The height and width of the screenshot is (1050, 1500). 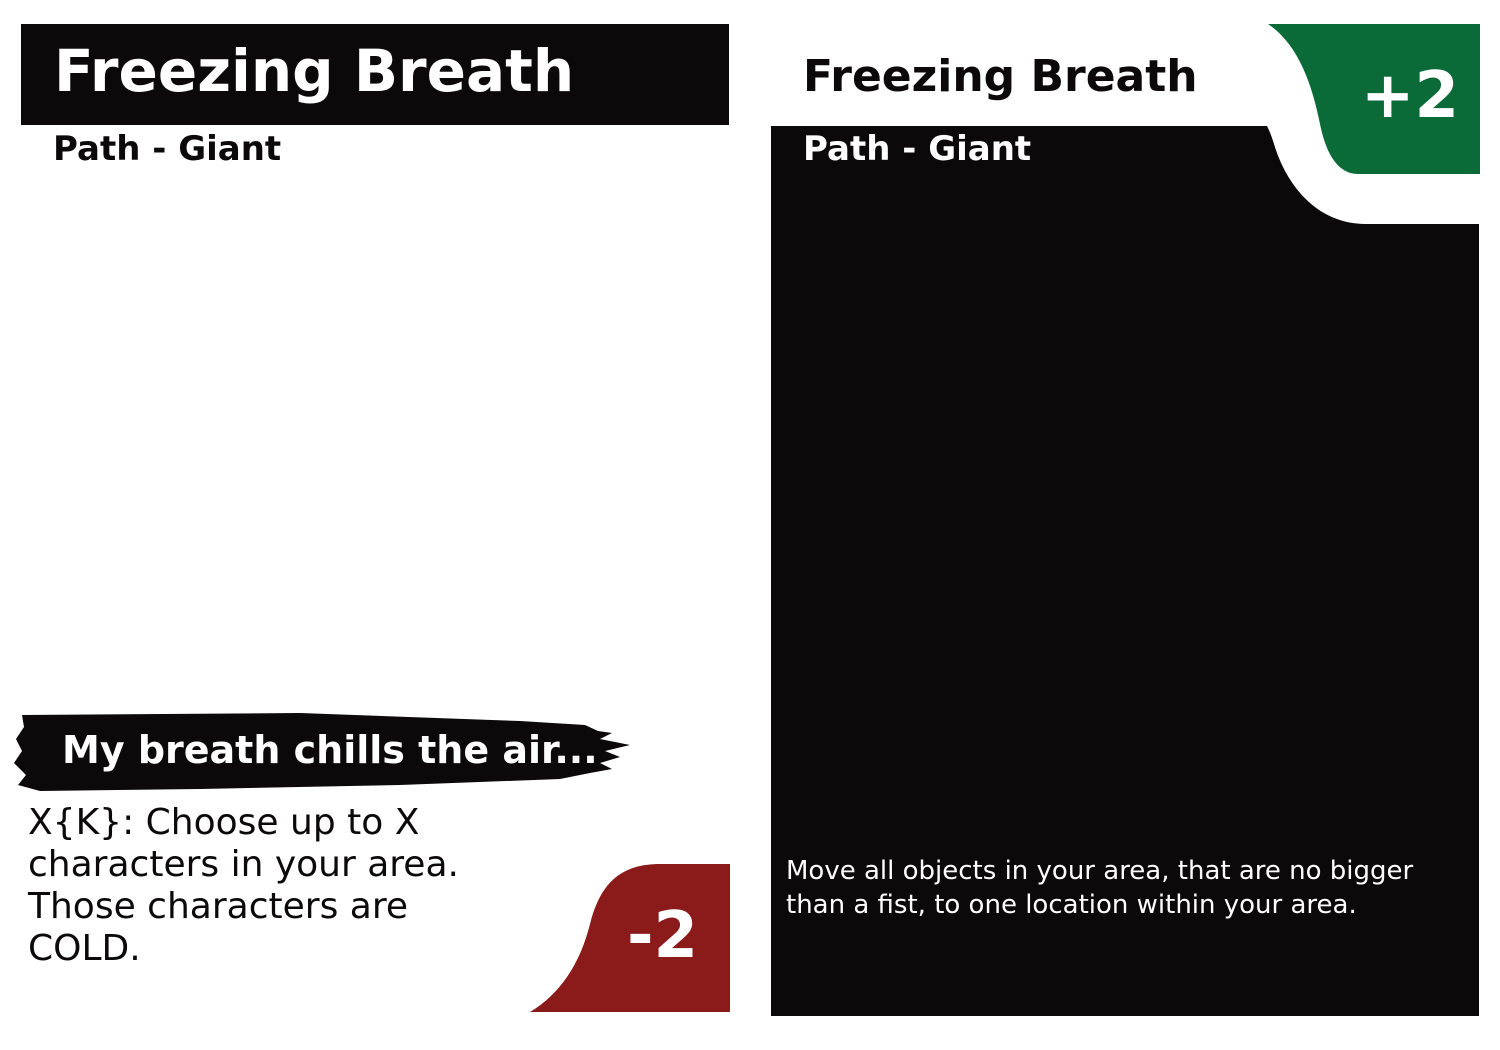 What do you see at coordinates (1410, 96) in the screenshot?
I see `bonus-value: +2` at bounding box center [1410, 96].